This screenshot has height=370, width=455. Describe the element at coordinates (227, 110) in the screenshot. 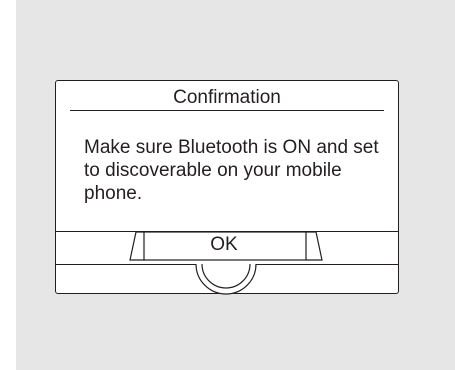

I see `title-divider` at that location.